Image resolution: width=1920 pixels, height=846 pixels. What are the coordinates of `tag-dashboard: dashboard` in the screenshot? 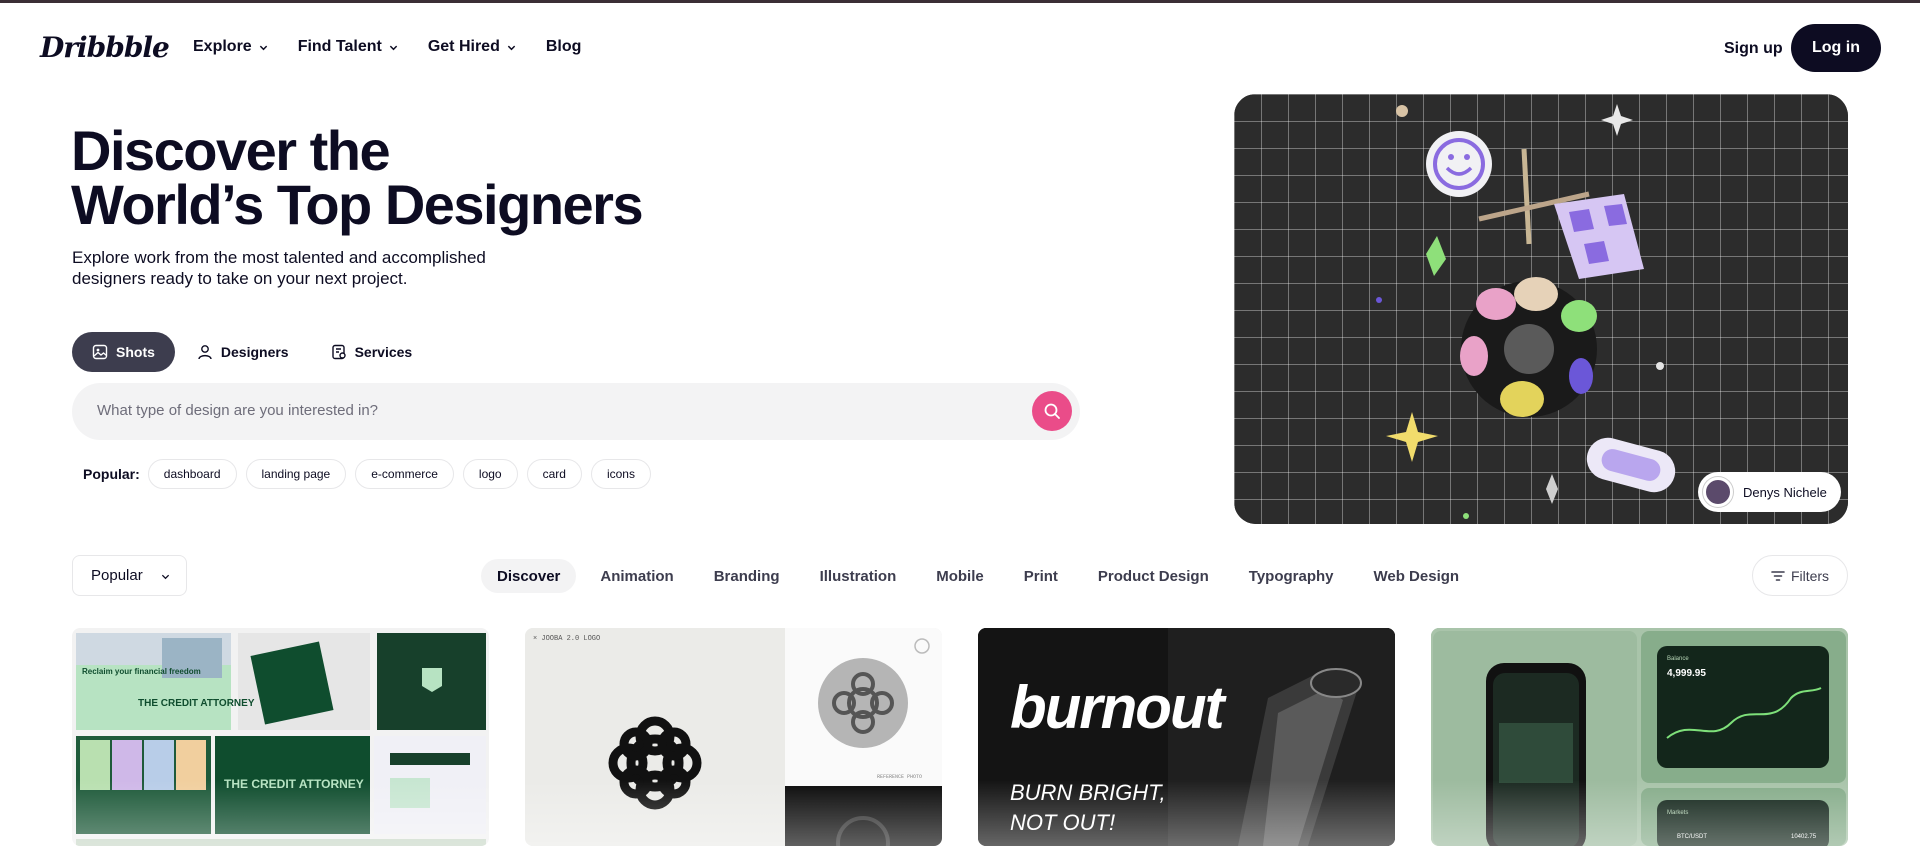 It's located at (192, 474).